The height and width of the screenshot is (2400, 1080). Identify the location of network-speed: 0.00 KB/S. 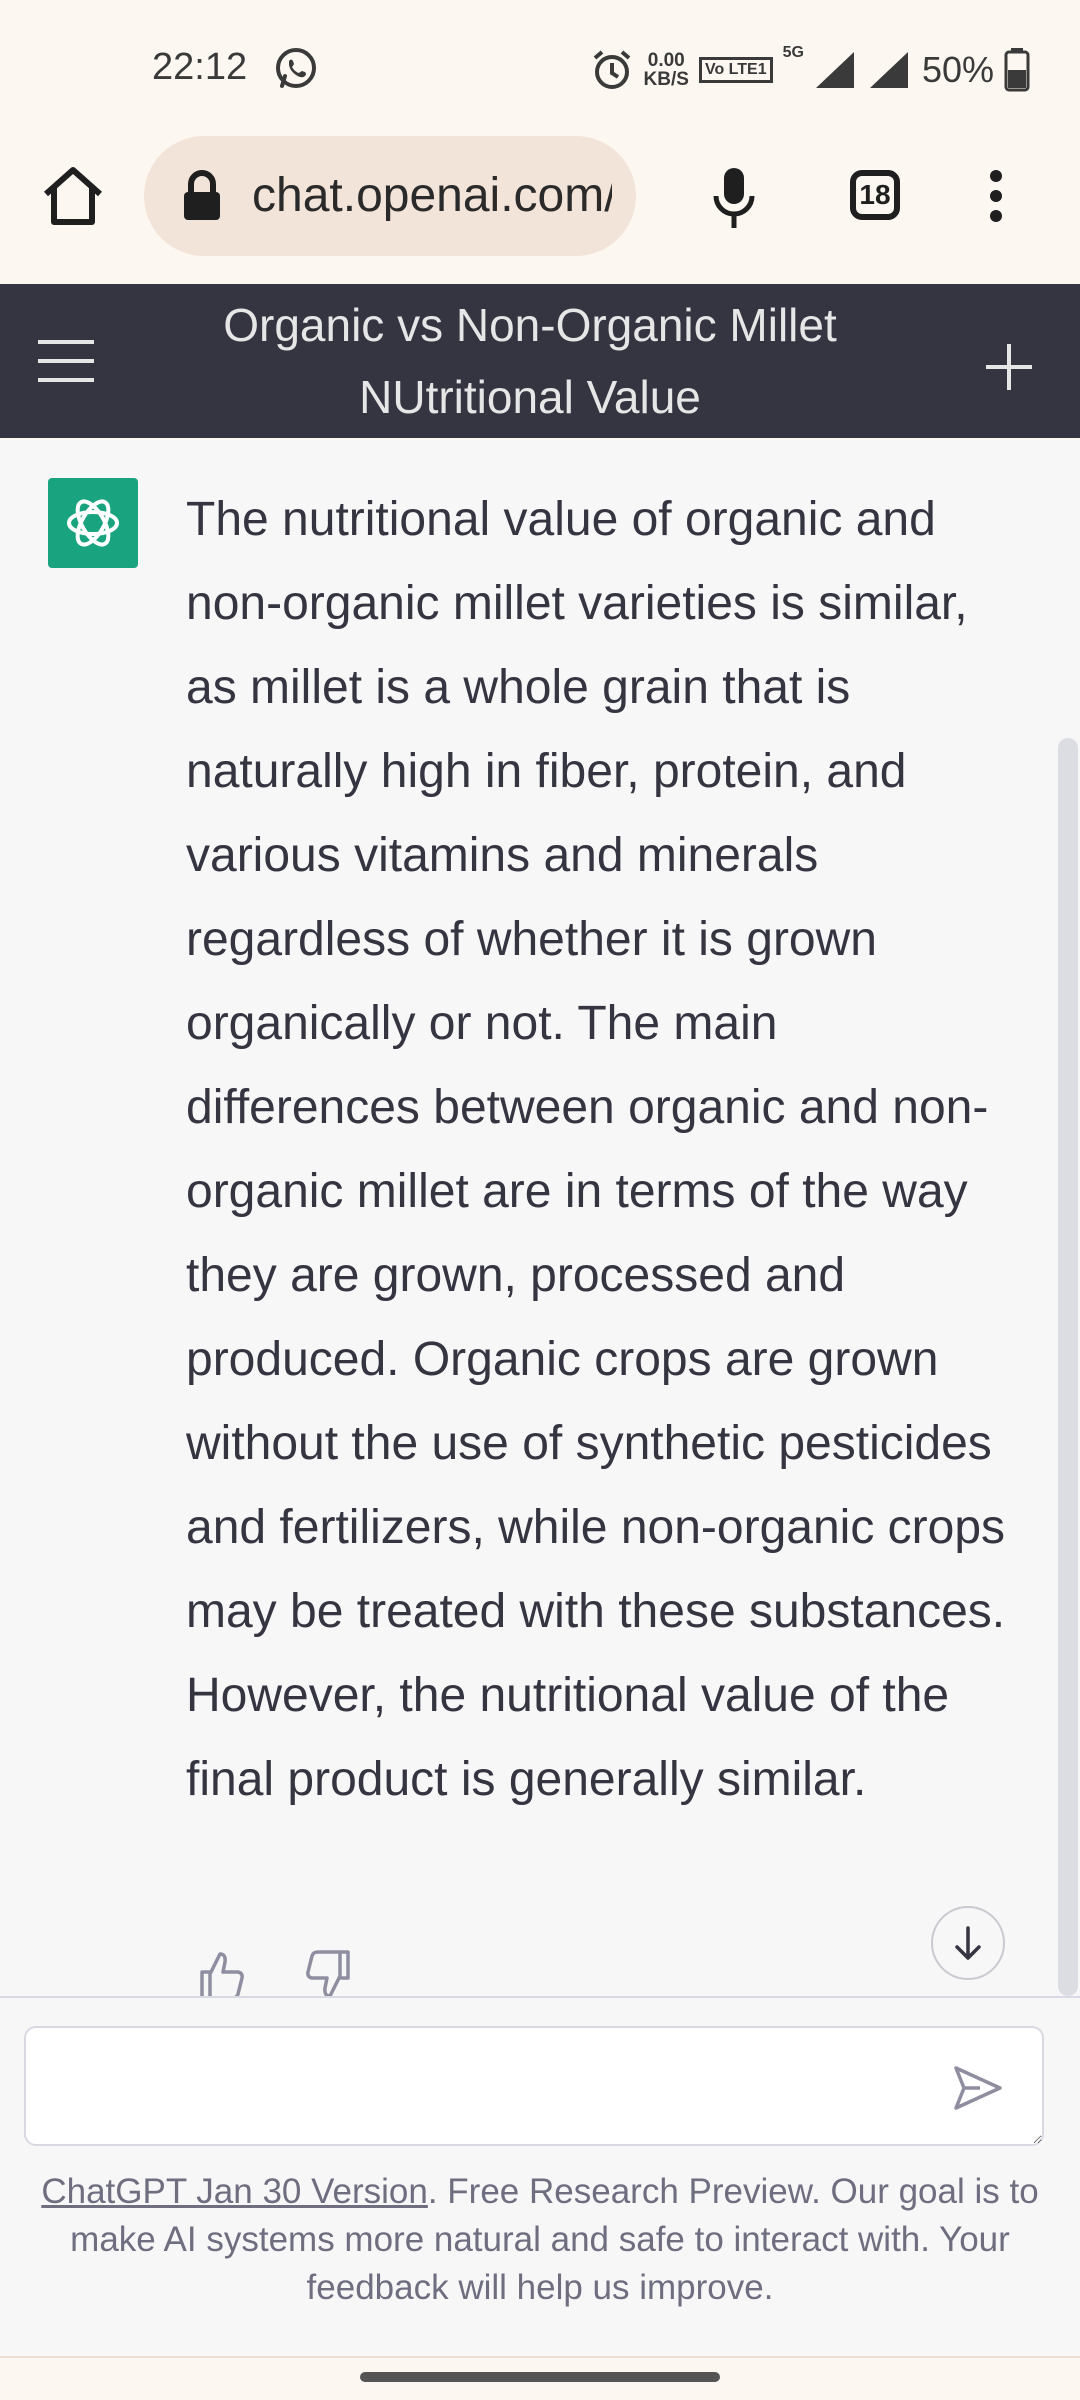
(666, 70).